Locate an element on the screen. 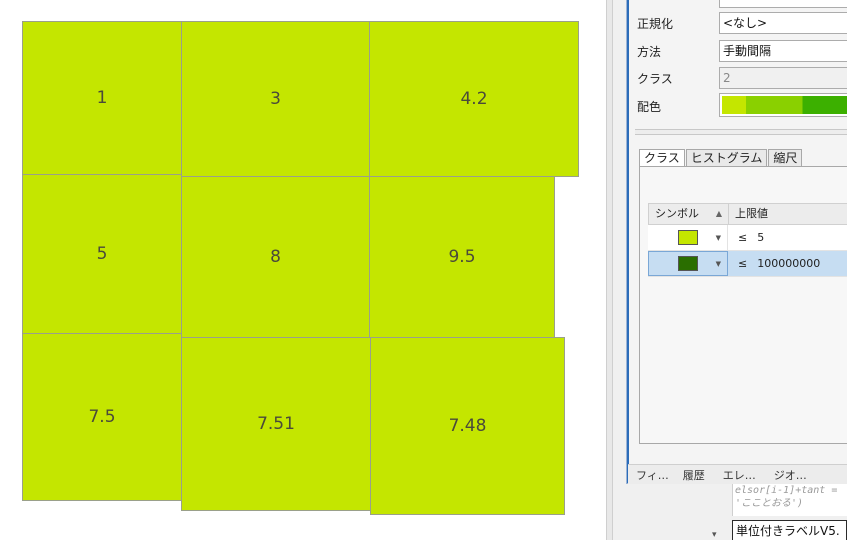 This screenshot has width=847, height=540. upper-value-cell: ≤ 100000000 is located at coordinates (774, 263).